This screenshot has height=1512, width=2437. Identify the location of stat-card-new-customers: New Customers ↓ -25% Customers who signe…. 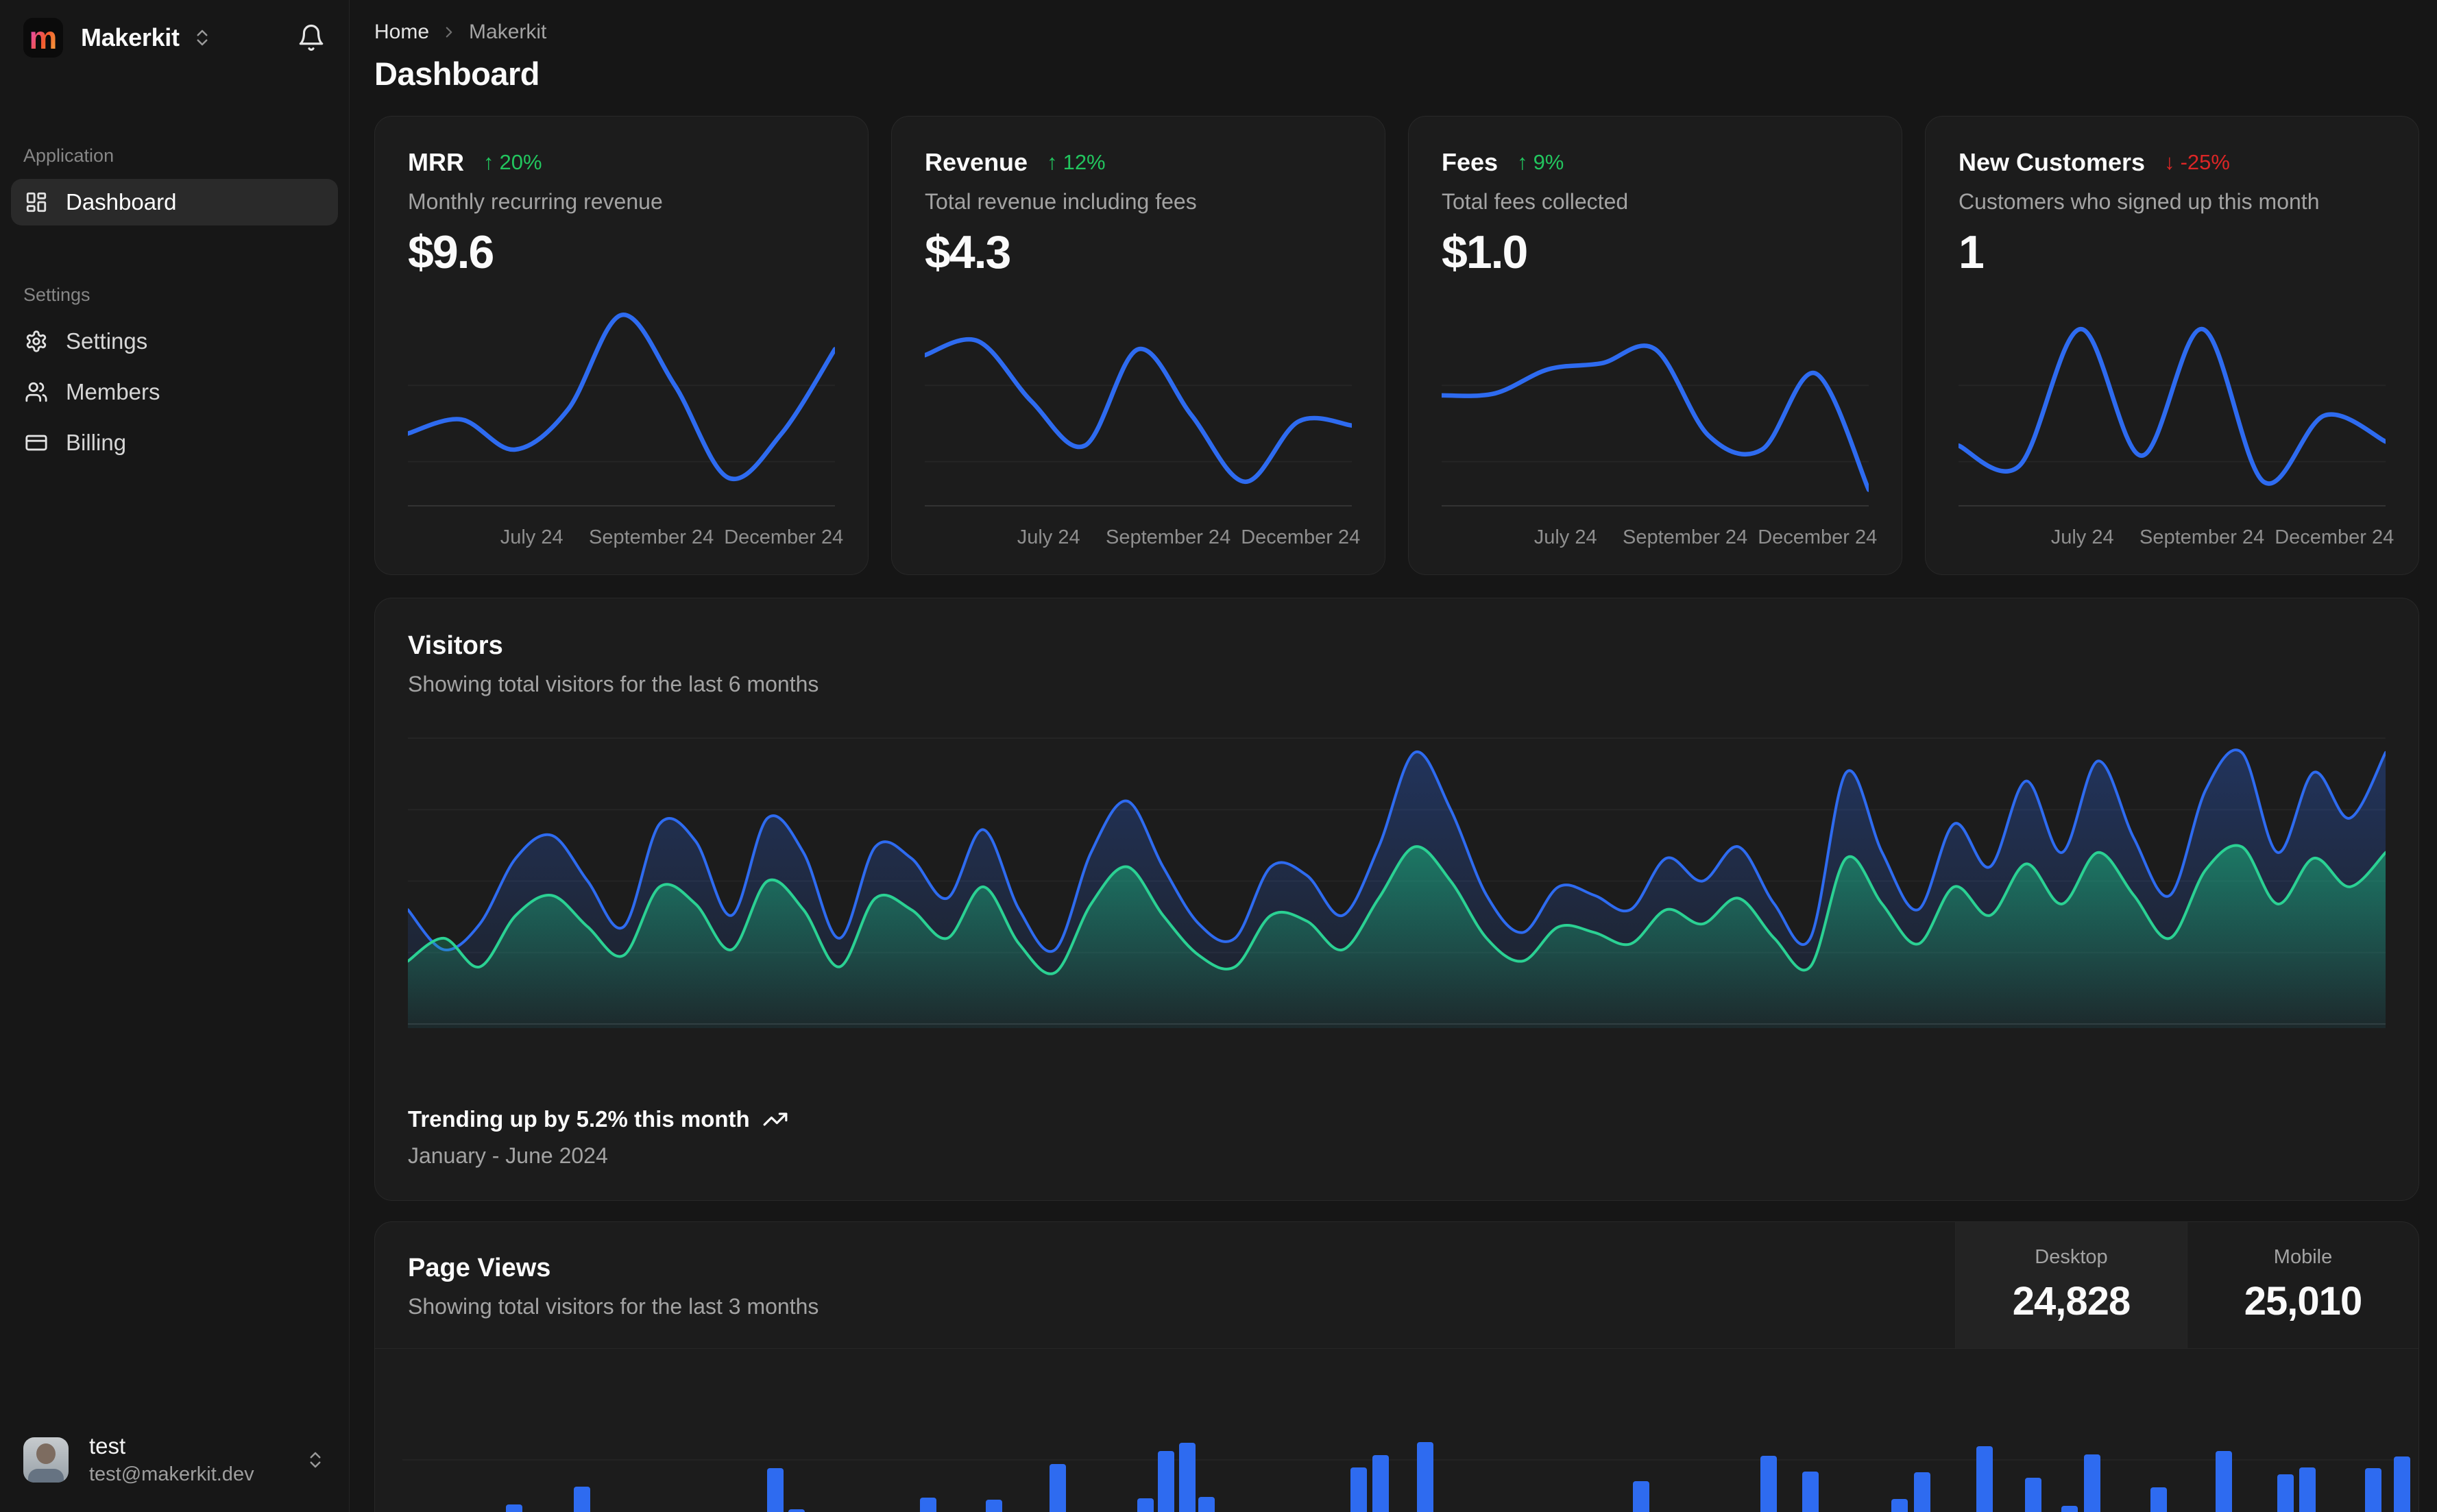
(2172, 346).